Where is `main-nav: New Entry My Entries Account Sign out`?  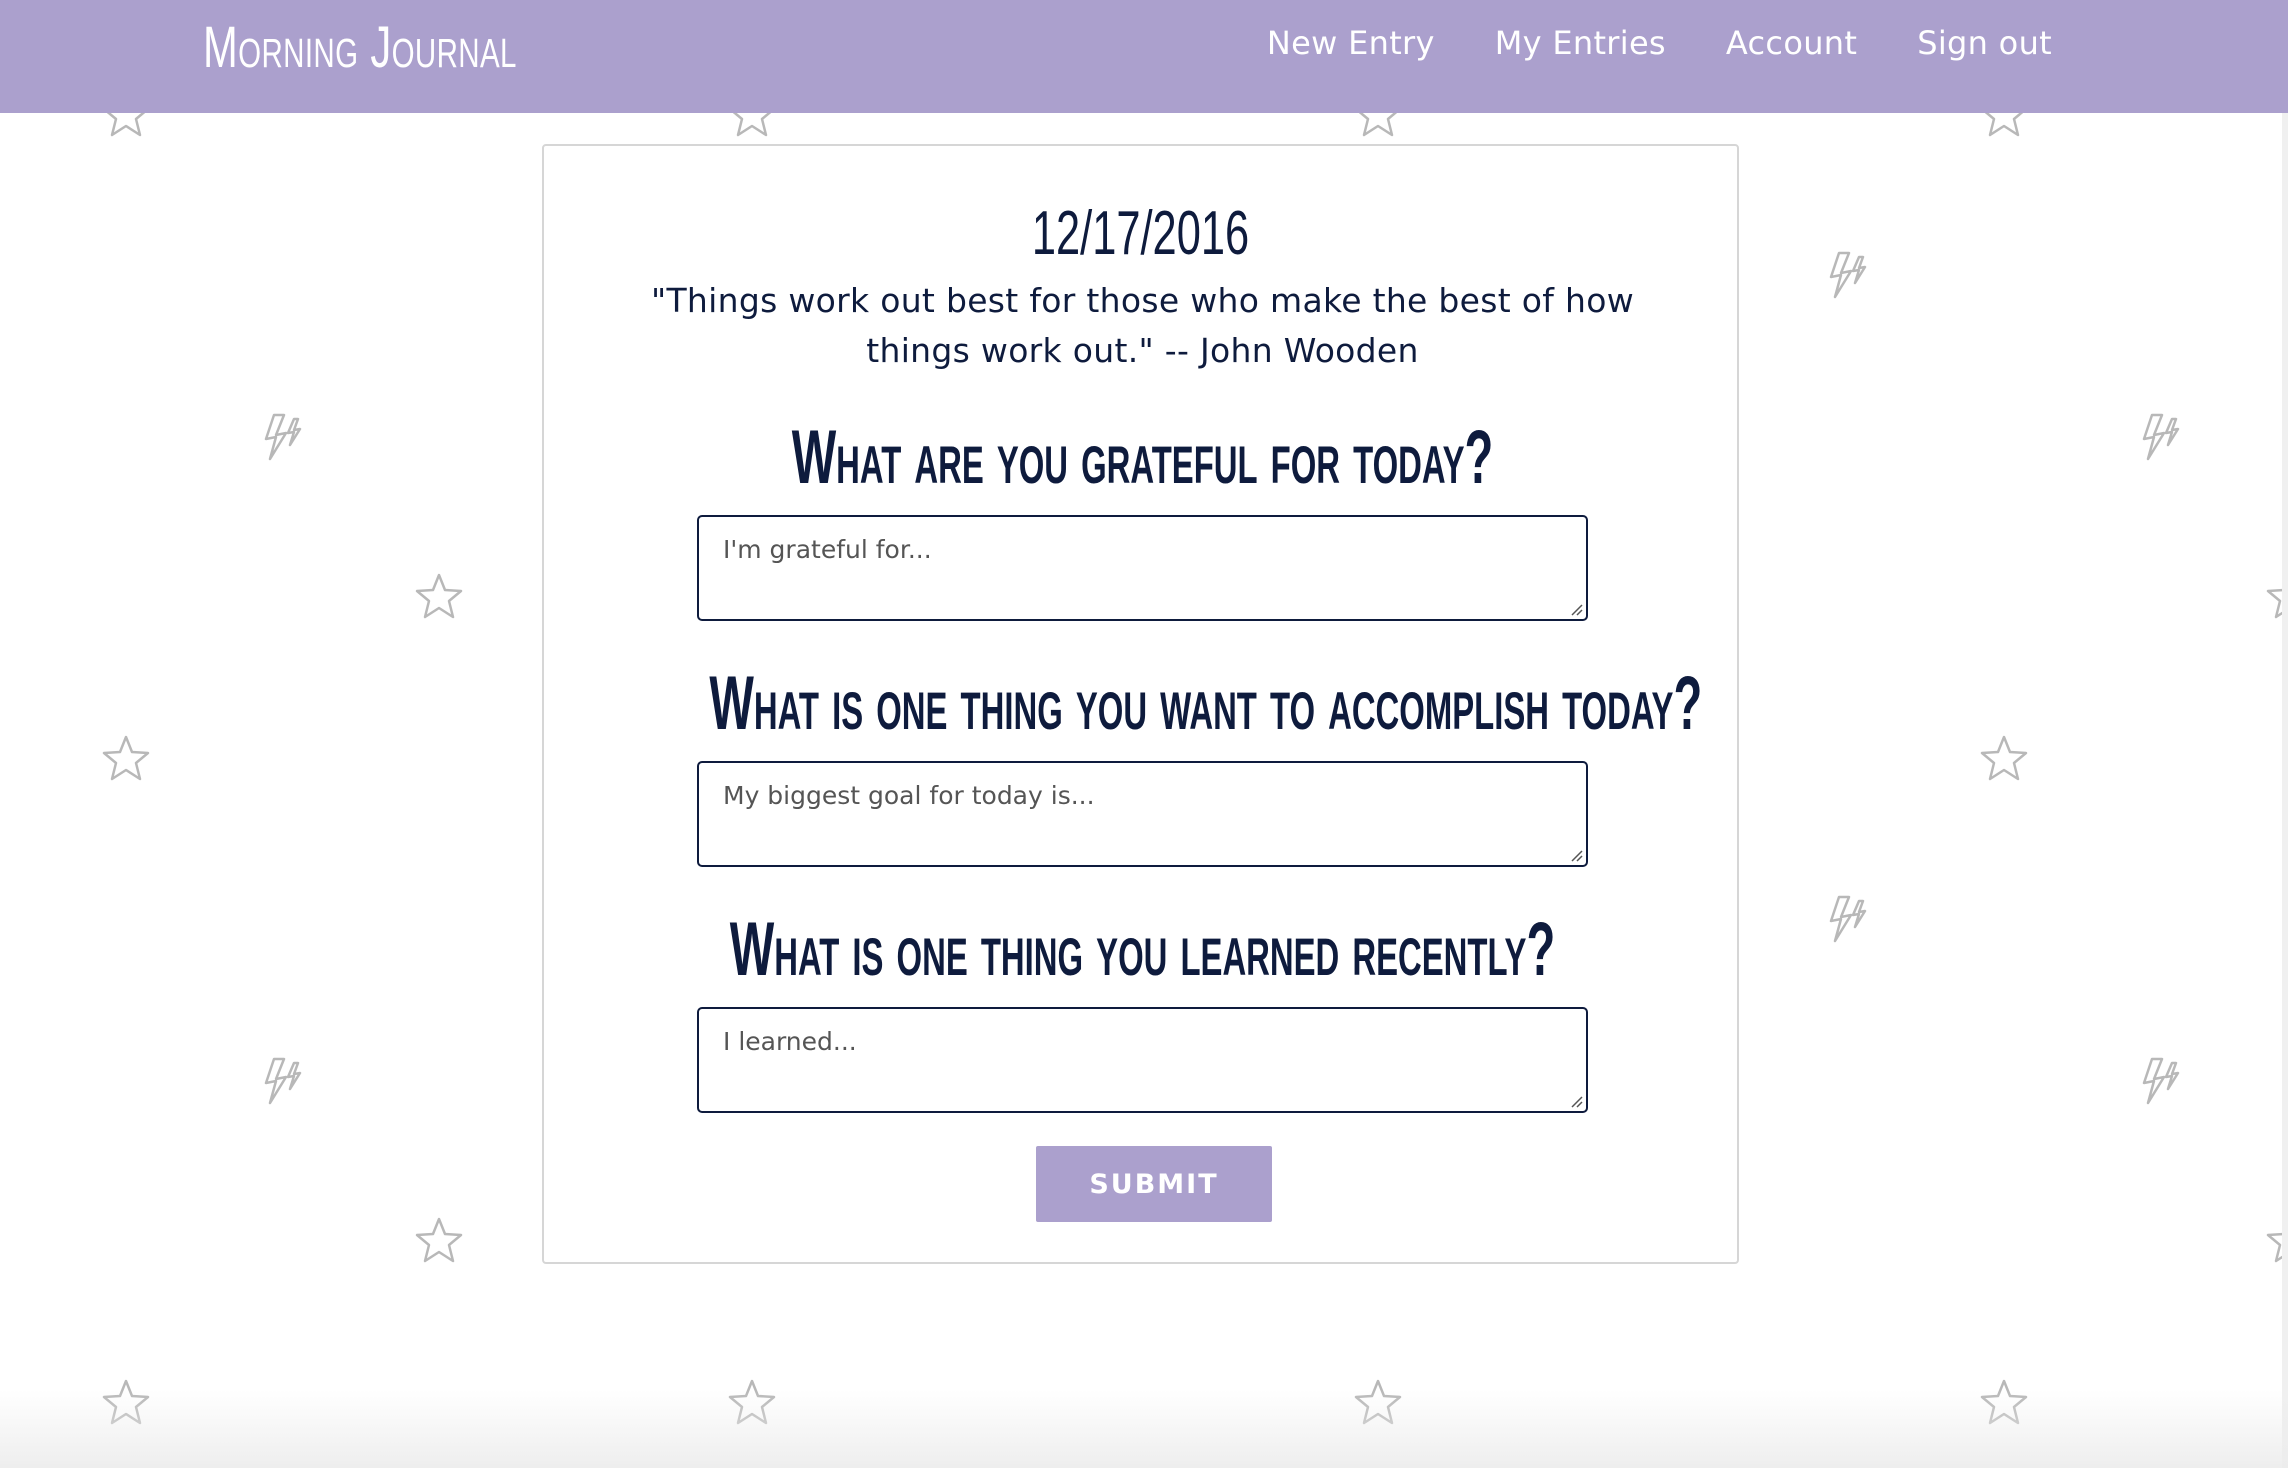 main-nav: New Entry My Entries Account Sign out is located at coordinates (1659, 43).